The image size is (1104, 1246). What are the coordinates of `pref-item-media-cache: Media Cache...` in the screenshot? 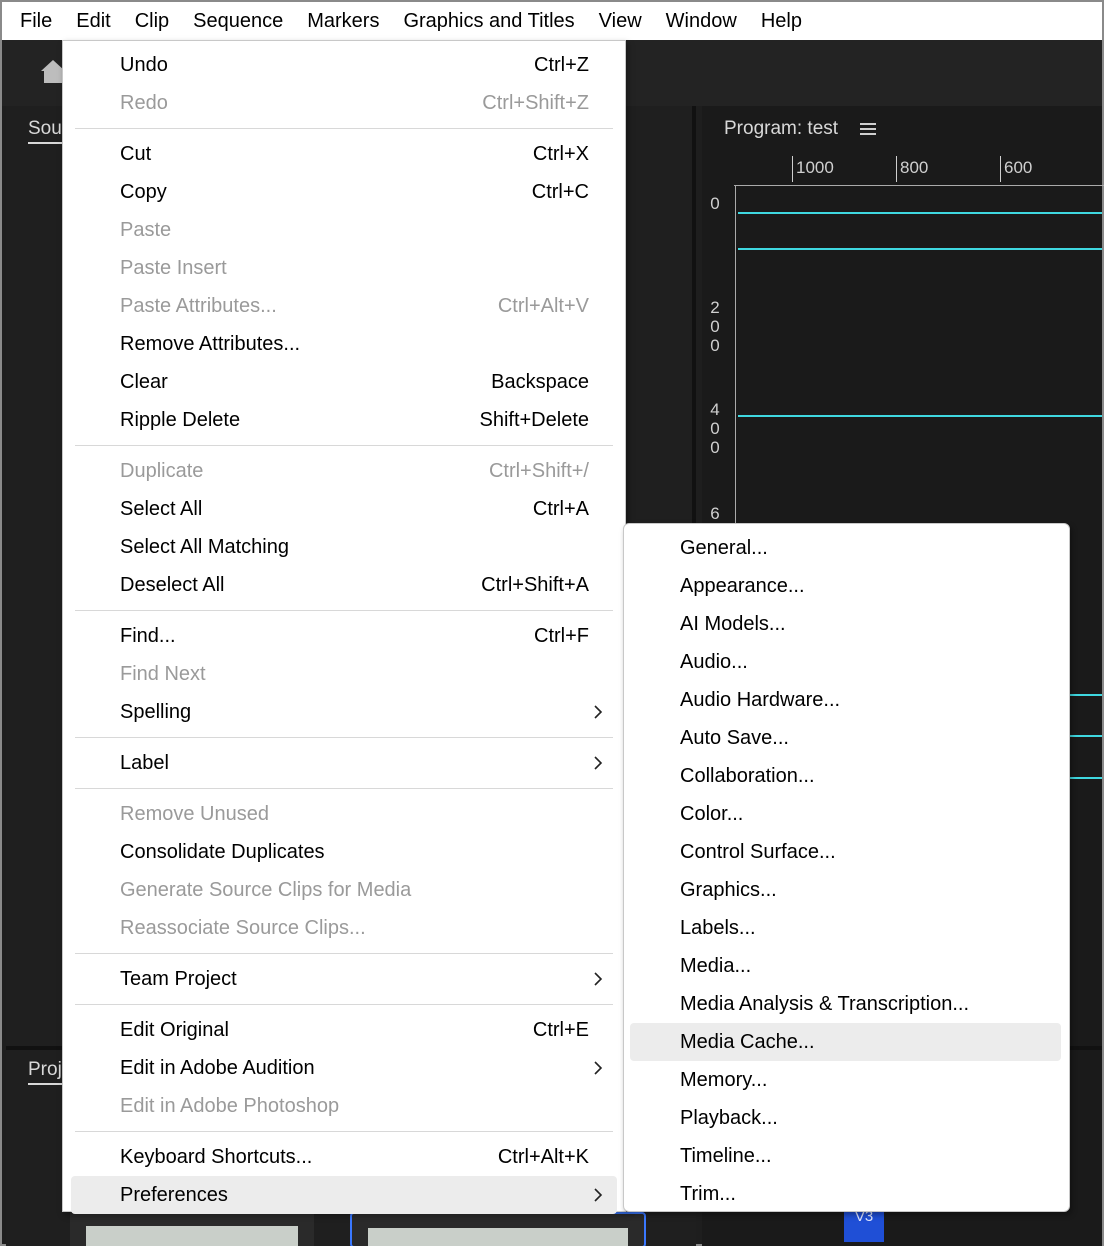 It's located at (845, 1042).